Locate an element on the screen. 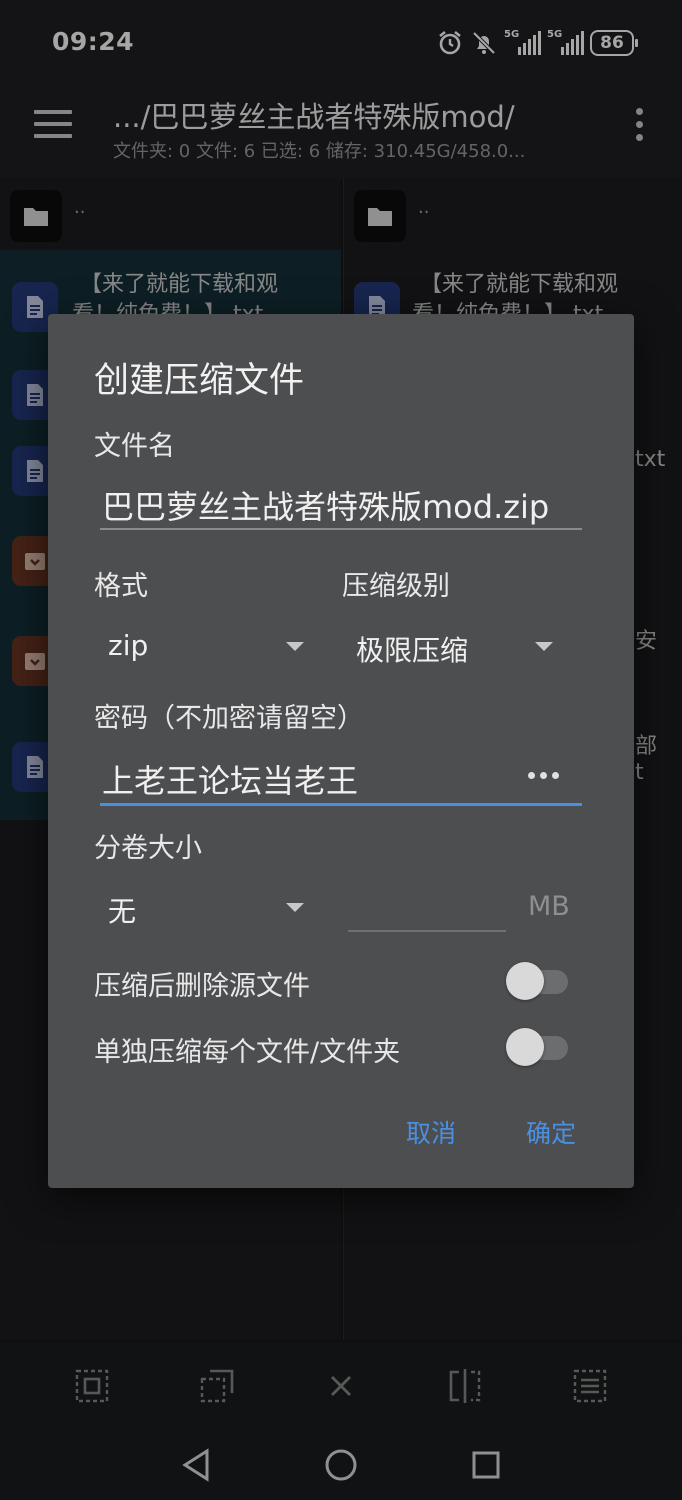 Image resolution: width=682 pixels, height=1500 pixels. cancel-button: 取消 is located at coordinates (431, 1132).